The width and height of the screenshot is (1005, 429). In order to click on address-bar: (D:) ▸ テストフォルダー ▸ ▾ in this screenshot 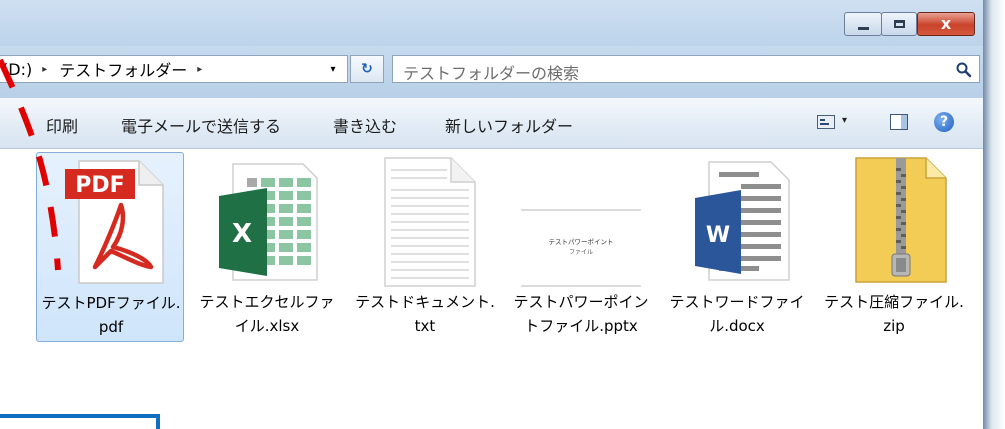, I will do `click(174, 69)`.